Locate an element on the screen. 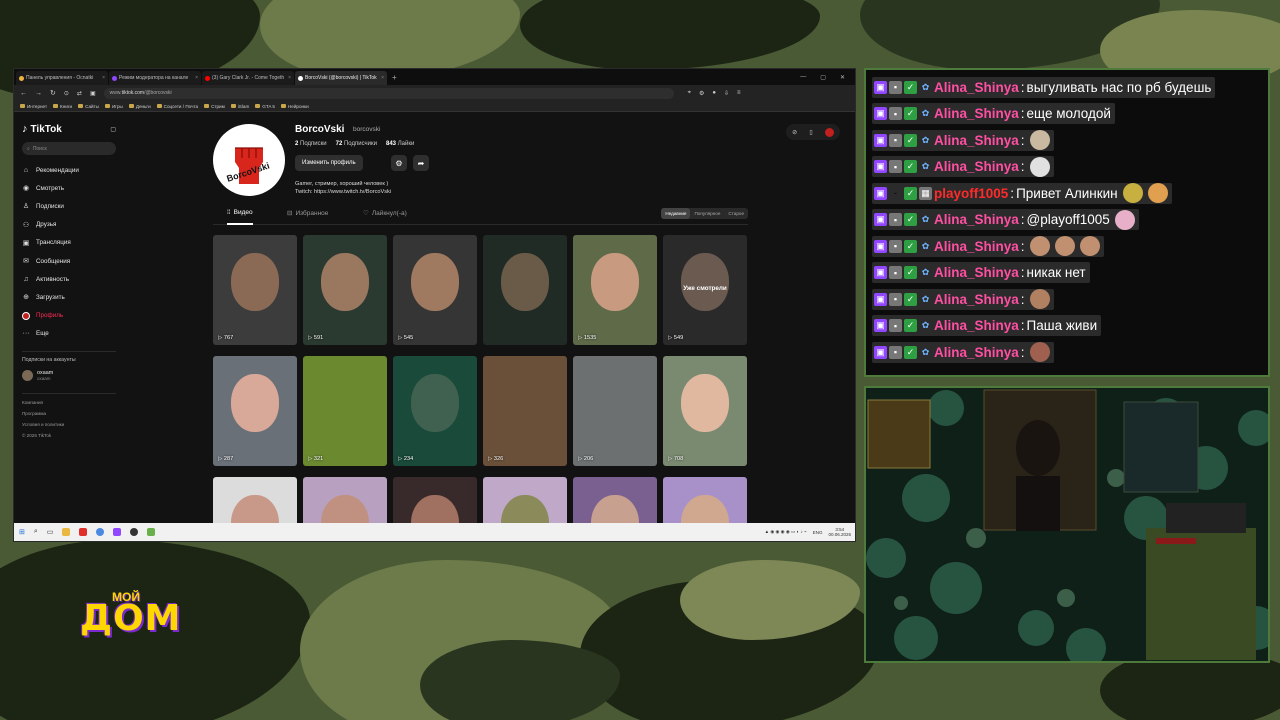 This screenshot has width=1280, height=720. sidebar-item-5: ✉ Сообщения is located at coordinates (69, 261).